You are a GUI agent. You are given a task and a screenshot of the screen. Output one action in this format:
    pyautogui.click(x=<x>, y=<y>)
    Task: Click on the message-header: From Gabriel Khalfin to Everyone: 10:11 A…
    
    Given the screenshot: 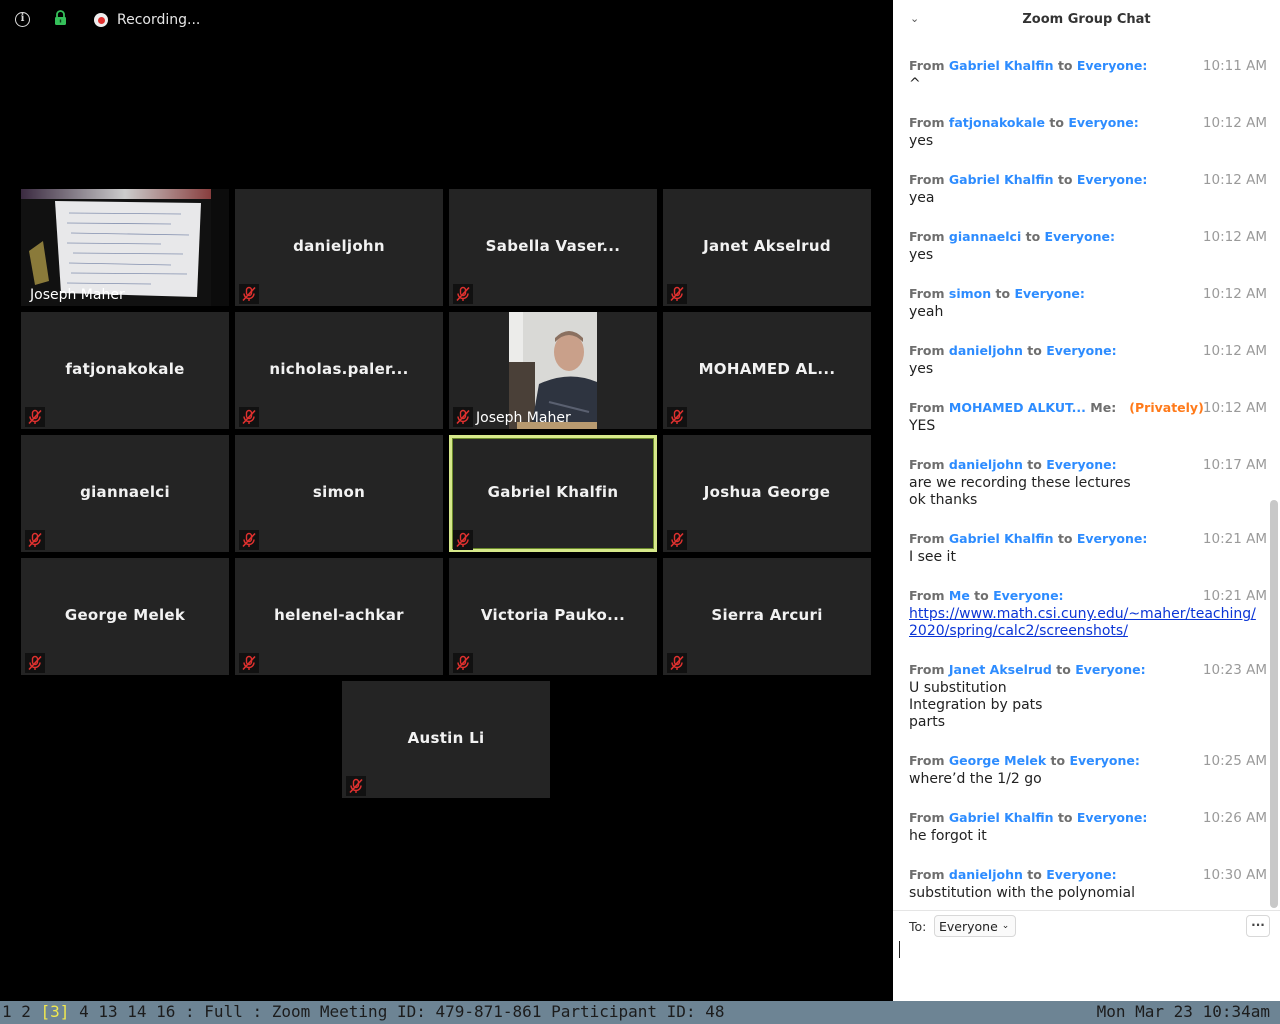 What is the action you would take?
    pyautogui.click(x=1088, y=66)
    